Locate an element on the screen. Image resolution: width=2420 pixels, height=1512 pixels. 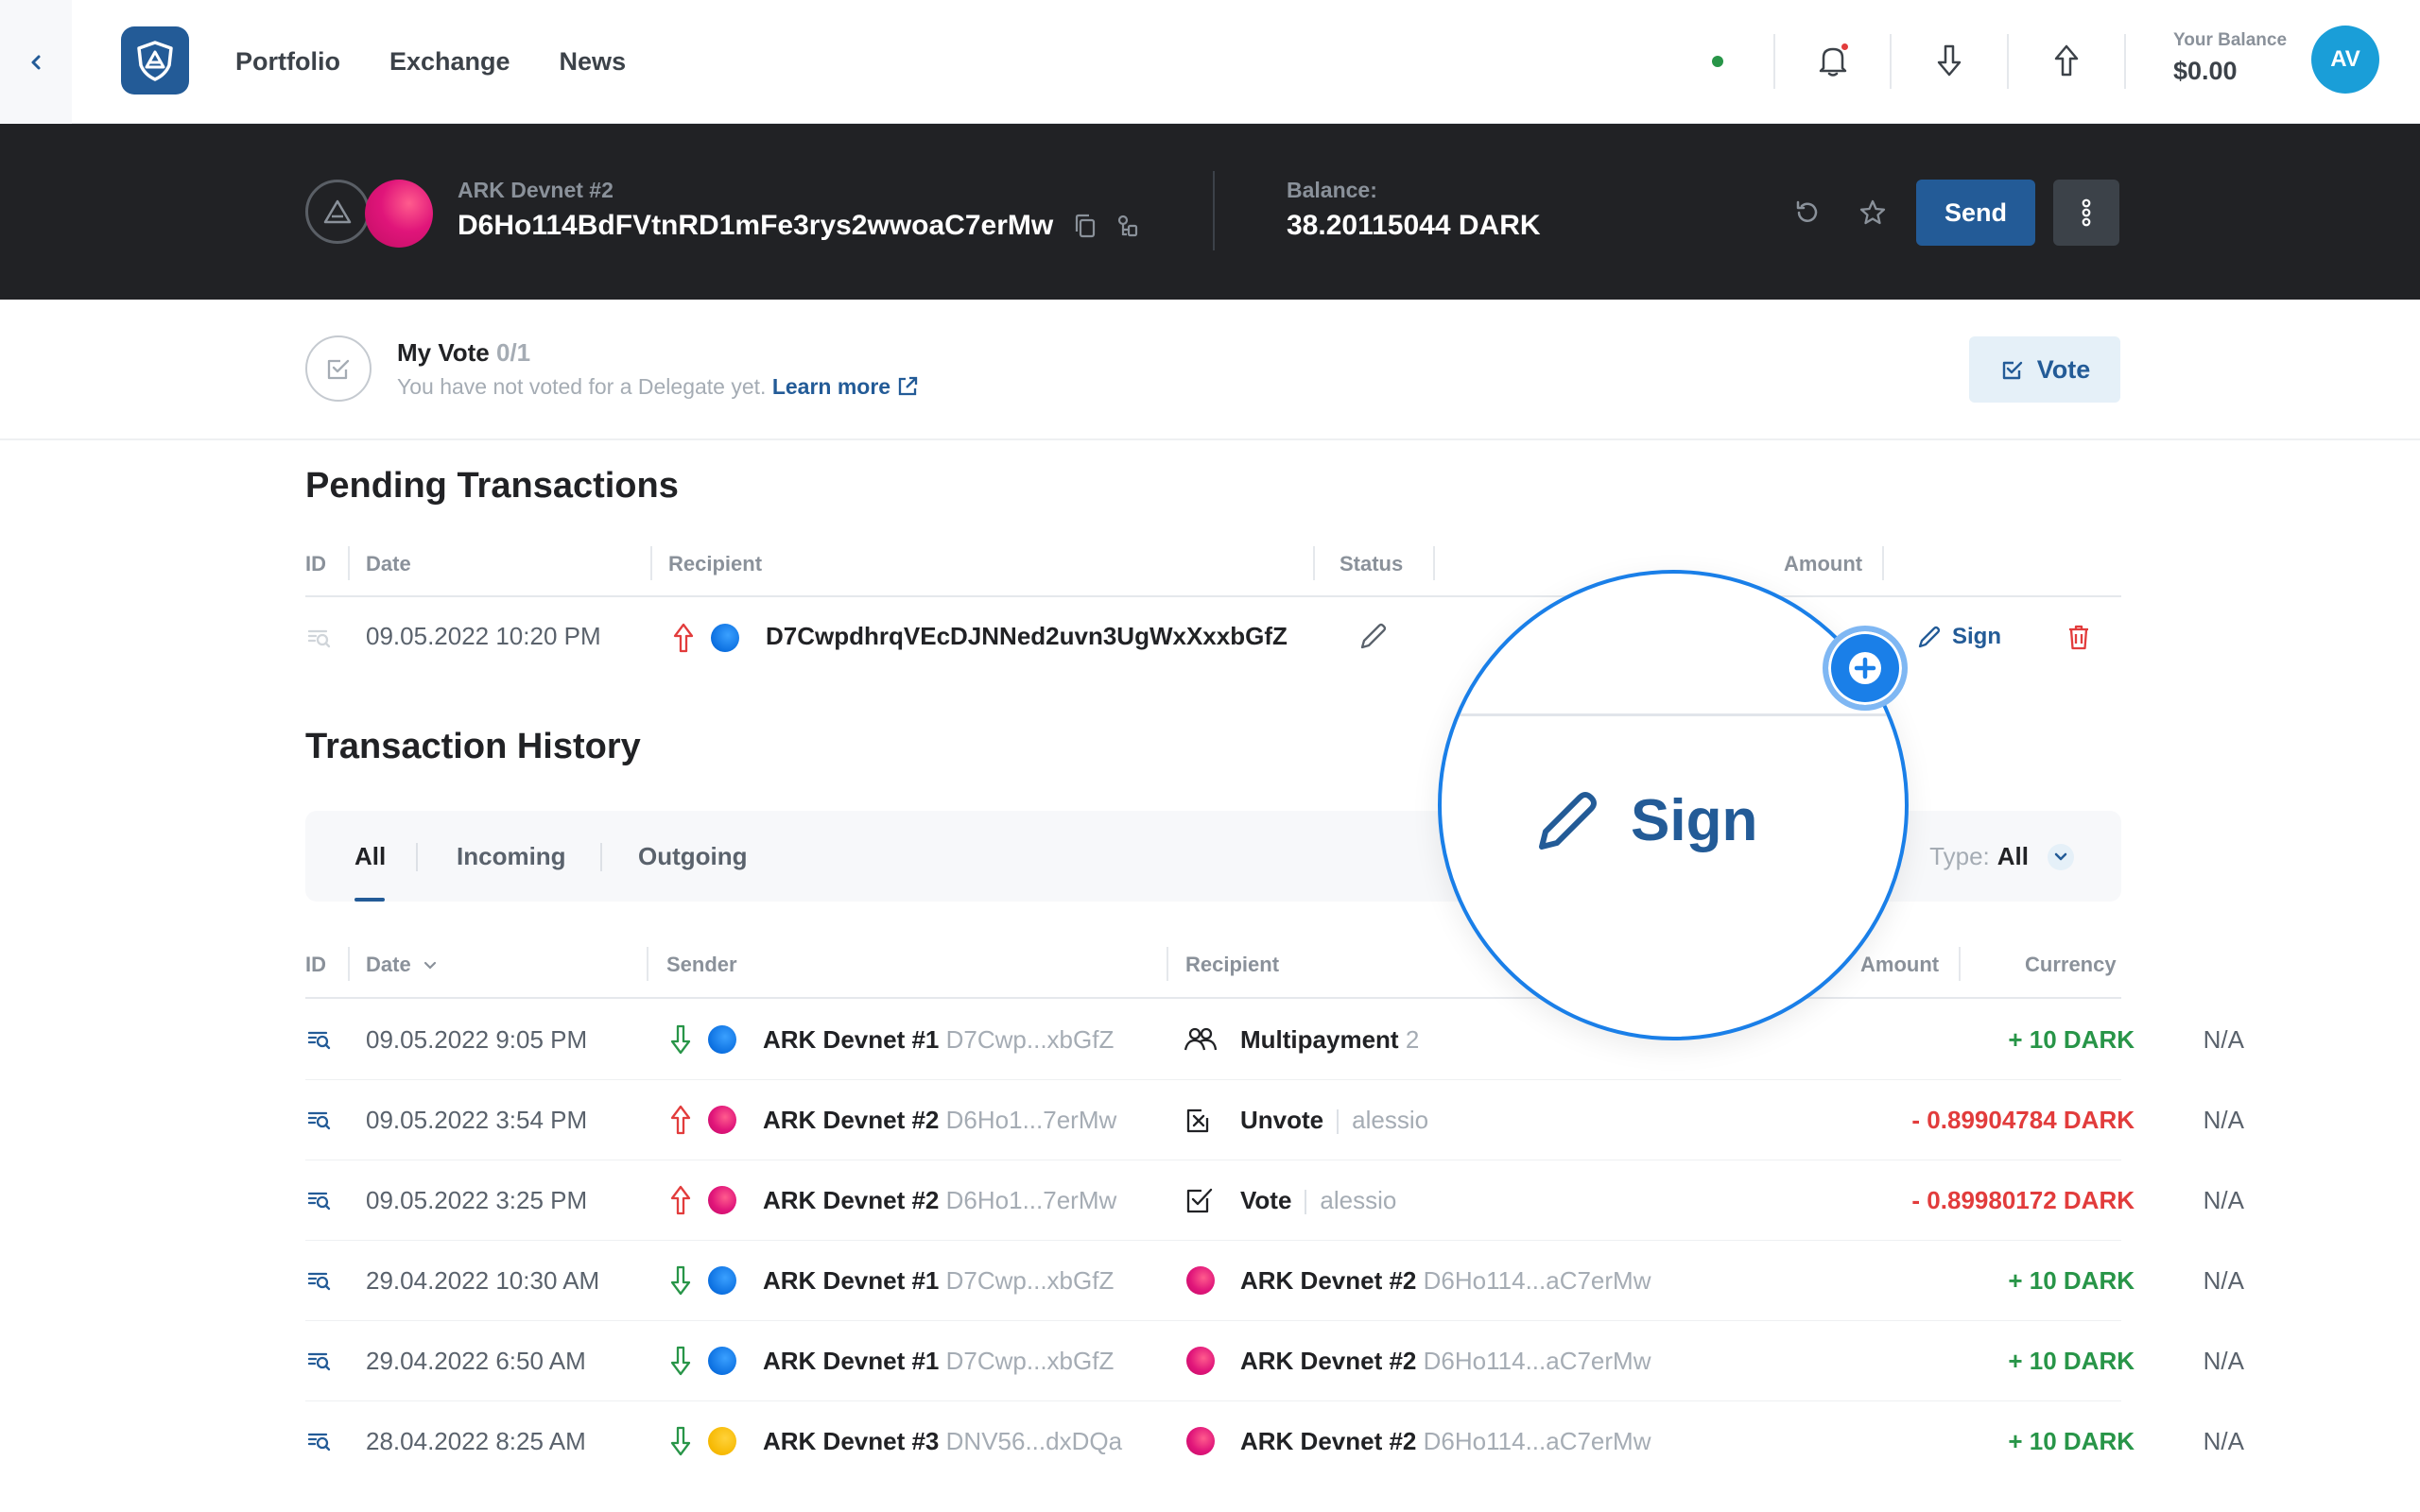
delete-pending-button is located at coordinates (2079, 637).